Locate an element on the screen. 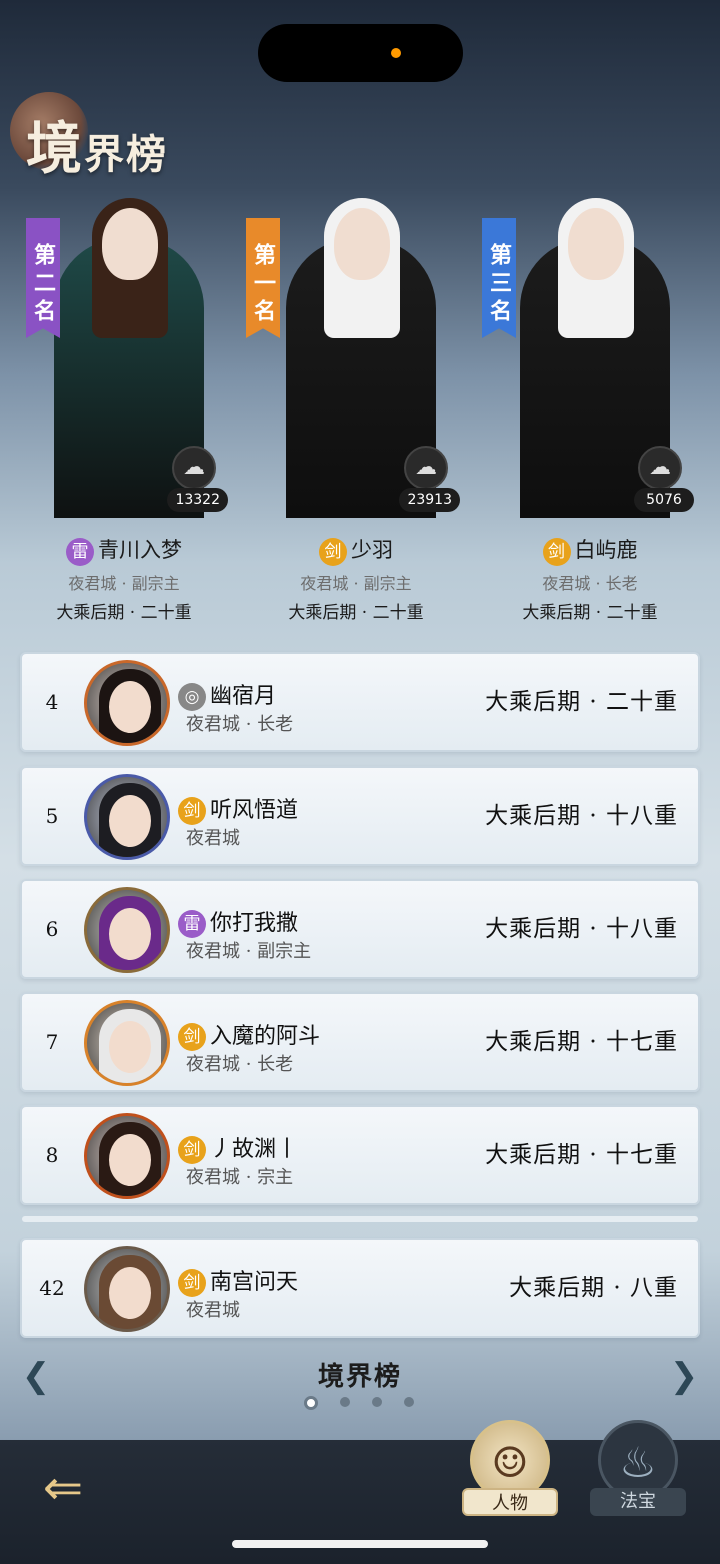 The height and width of the screenshot is (1564, 720). tab-people: ☺ 人物 is located at coordinates (510, 1470).